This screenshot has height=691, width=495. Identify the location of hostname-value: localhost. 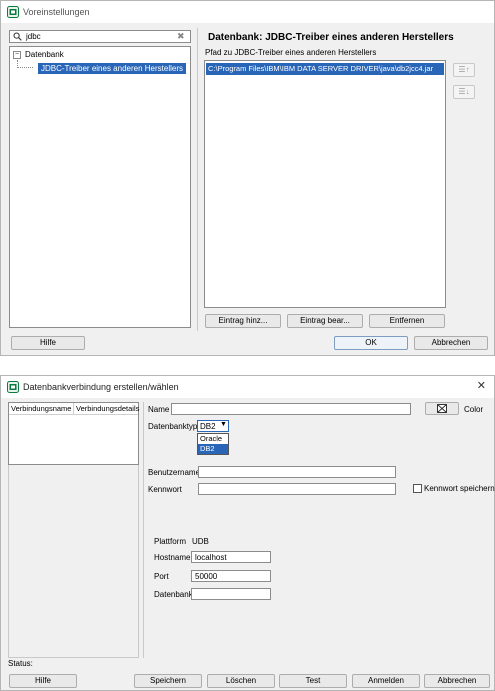
(211, 557).